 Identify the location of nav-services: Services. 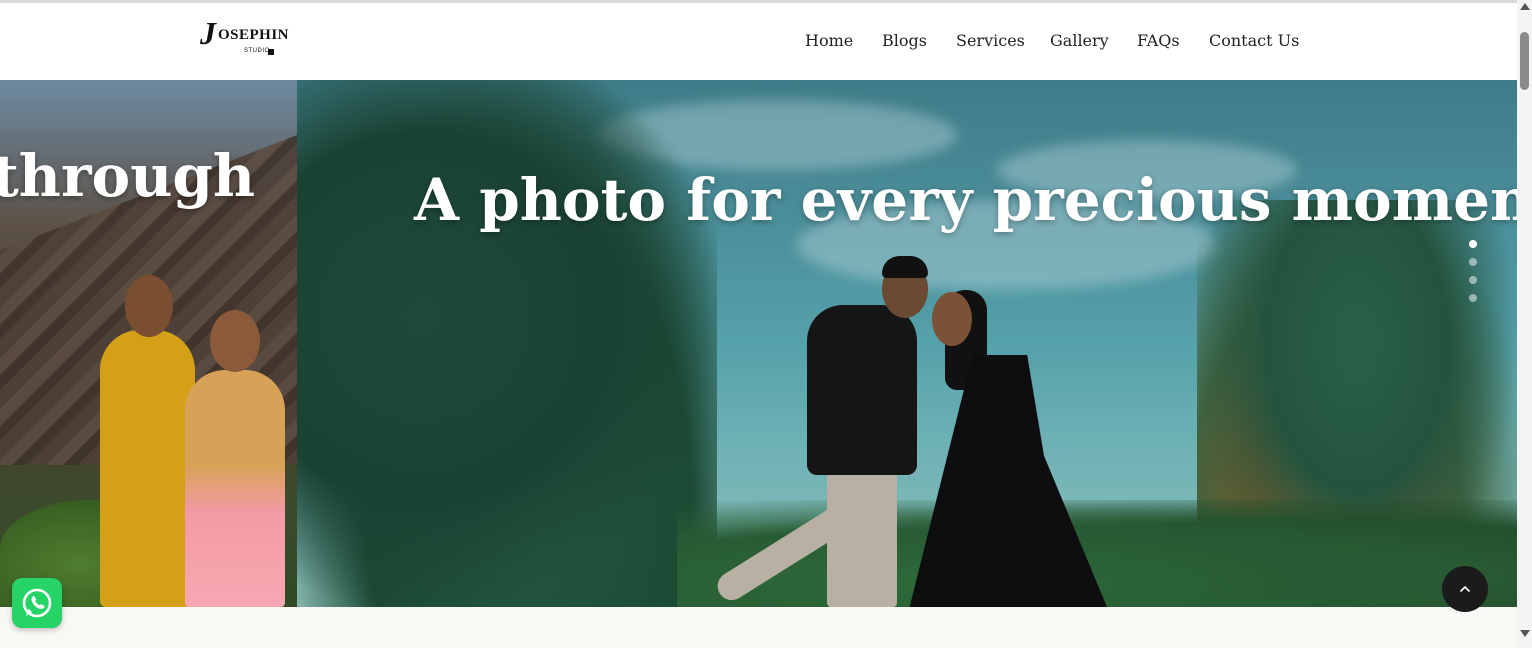
(990, 40).